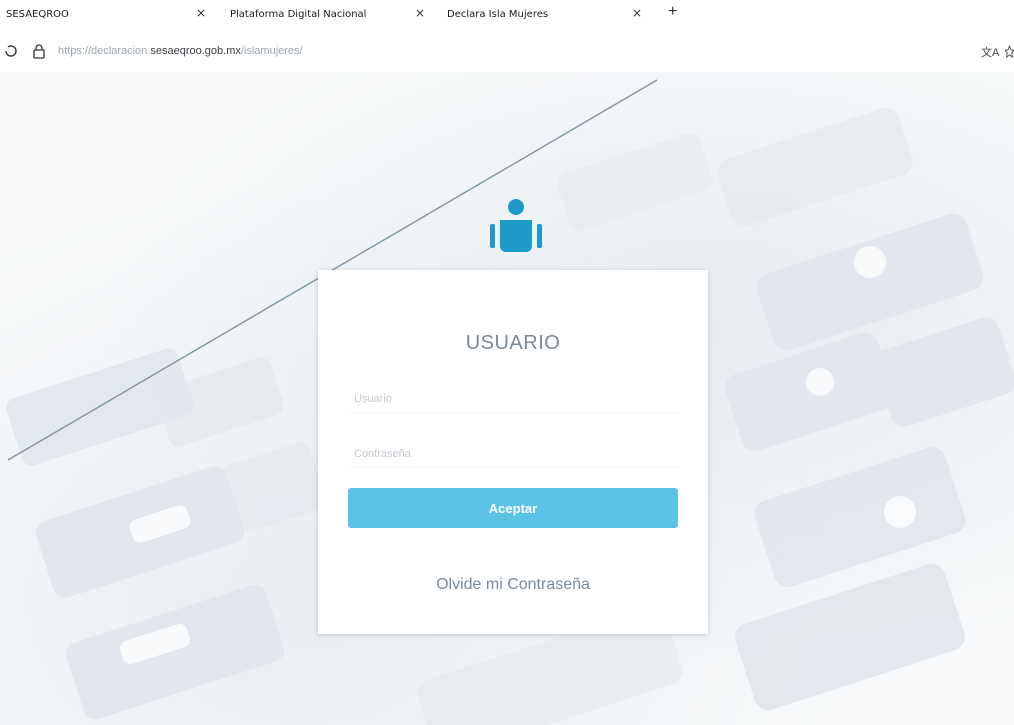  I want to click on password-input, so click(514, 454).